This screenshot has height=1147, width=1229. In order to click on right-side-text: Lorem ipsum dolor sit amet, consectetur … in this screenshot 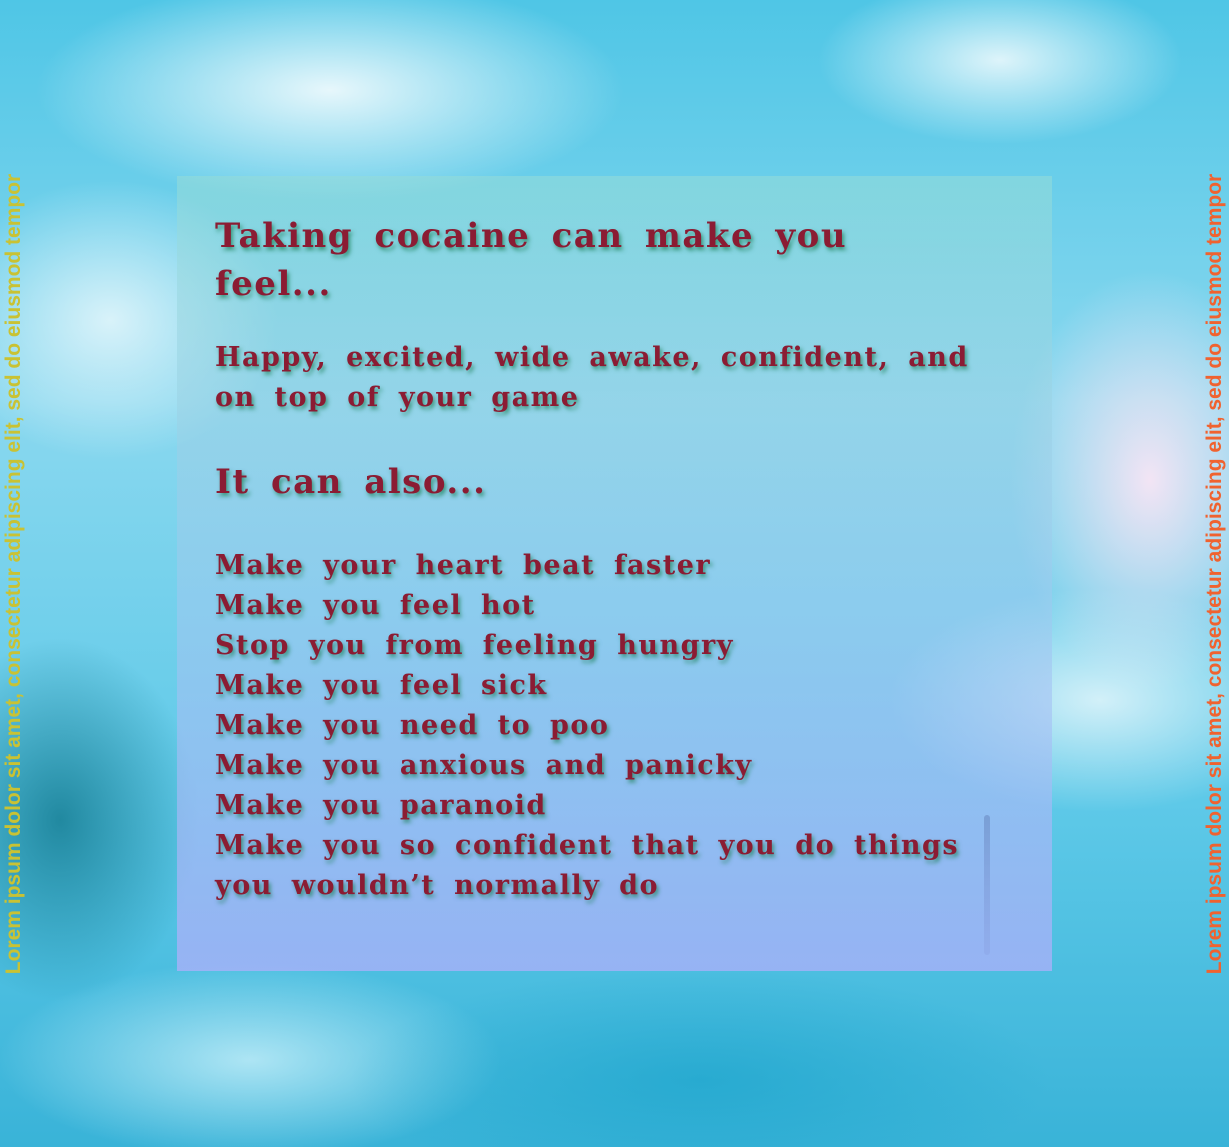, I will do `click(1215, 573)`.